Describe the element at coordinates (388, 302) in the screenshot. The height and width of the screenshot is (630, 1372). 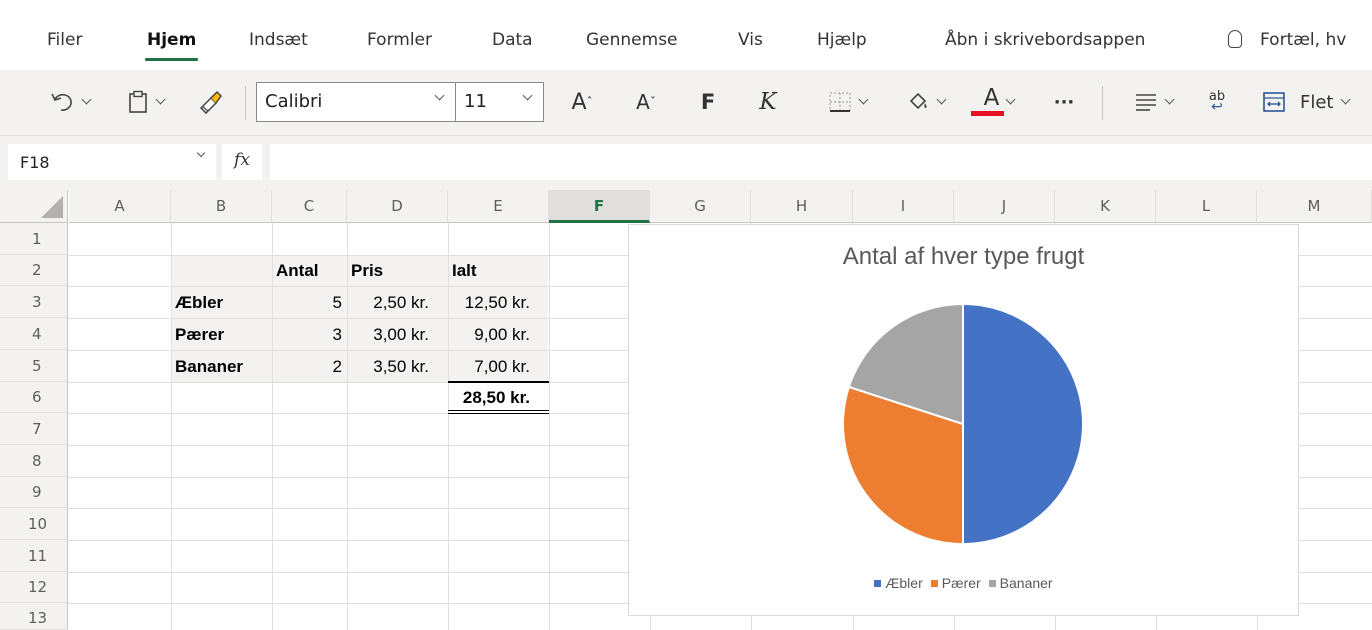
I see `cell-d3-pris: 2,50 kr.` at that location.